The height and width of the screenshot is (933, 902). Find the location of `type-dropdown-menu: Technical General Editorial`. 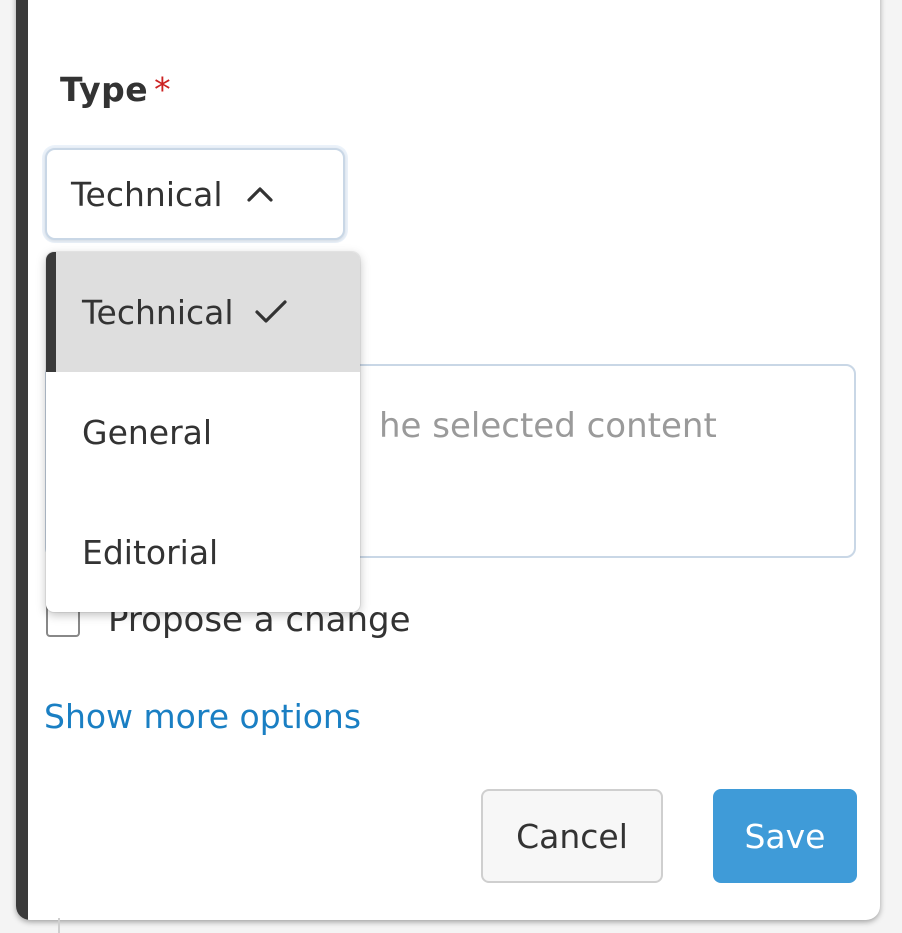

type-dropdown-menu: Technical General Editorial is located at coordinates (203, 432).